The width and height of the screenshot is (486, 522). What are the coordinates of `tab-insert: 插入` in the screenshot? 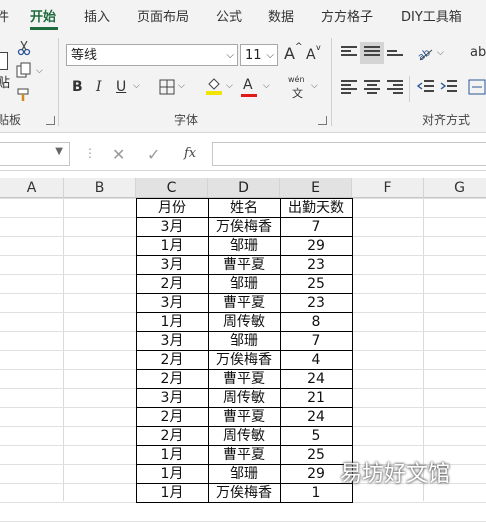 It's located at (97, 15).